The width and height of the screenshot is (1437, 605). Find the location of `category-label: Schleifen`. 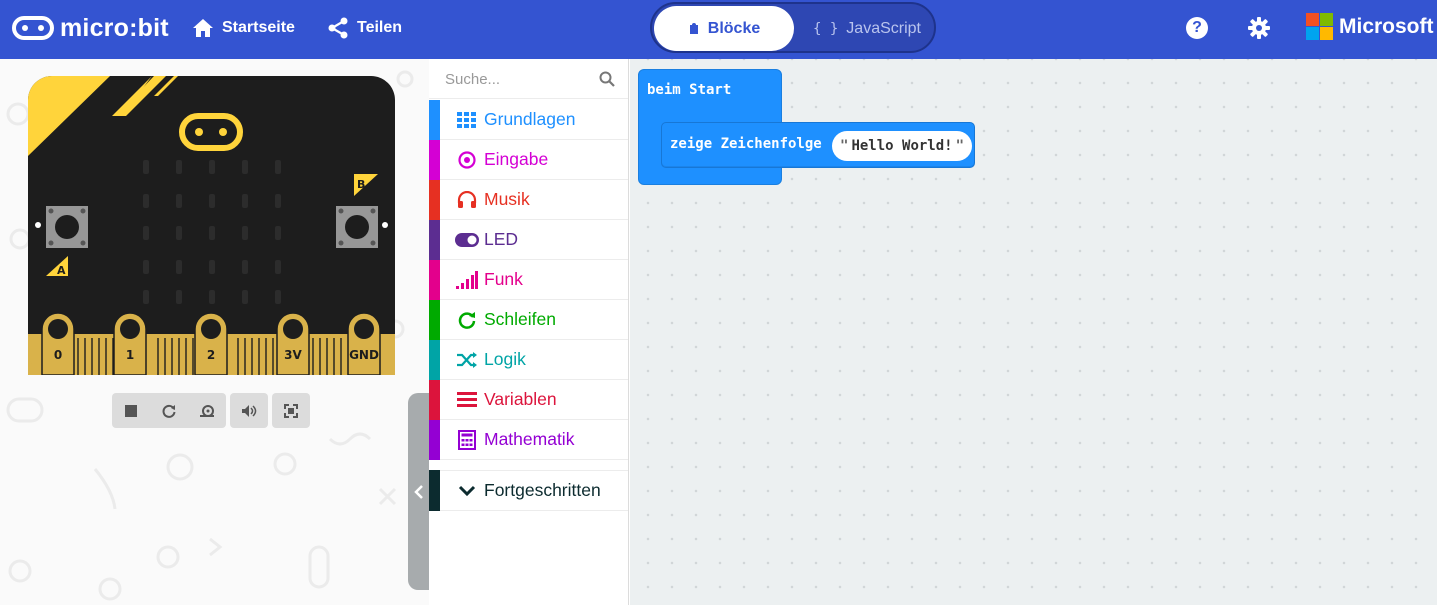

category-label: Schleifen is located at coordinates (520, 319).